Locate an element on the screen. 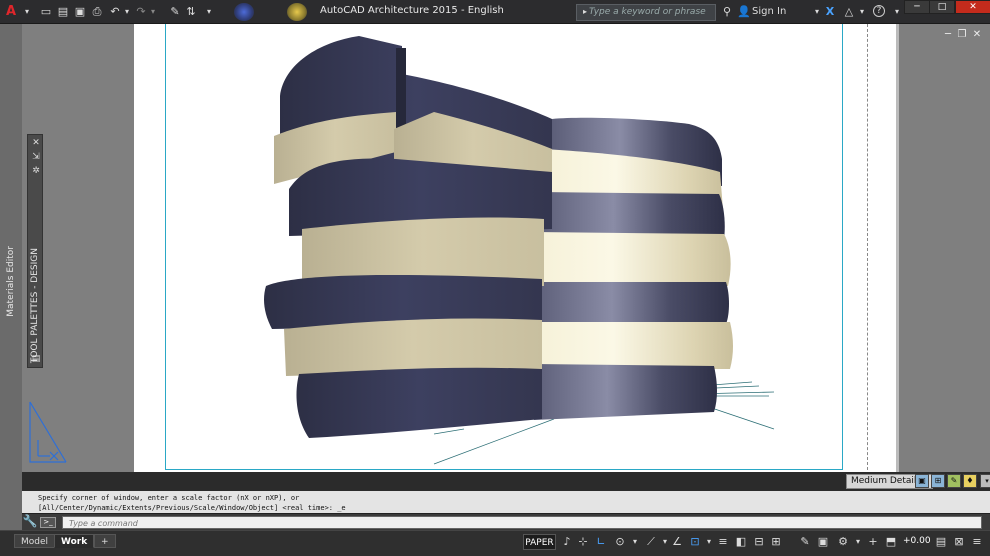 The image size is (990, 556). annotation-visibility-icon: ⊞ is located at coordinates (776, 542).